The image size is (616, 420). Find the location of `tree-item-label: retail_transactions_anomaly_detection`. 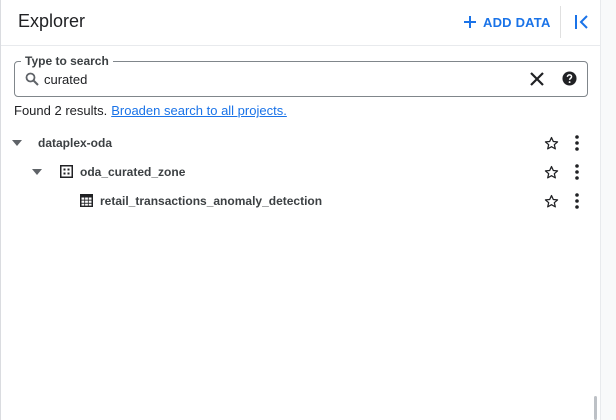

tree-item-label: retail_transactions_anomaly_detection is located at coordinates (211, 201).